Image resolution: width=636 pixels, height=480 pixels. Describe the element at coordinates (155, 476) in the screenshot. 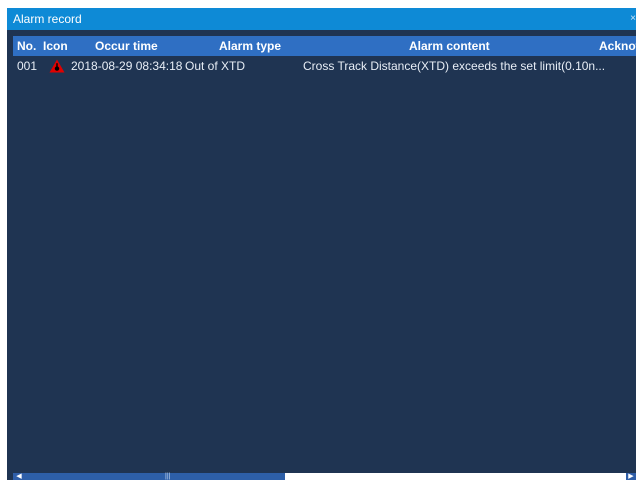

I see `scrollbar-thumb: |||` at that location.